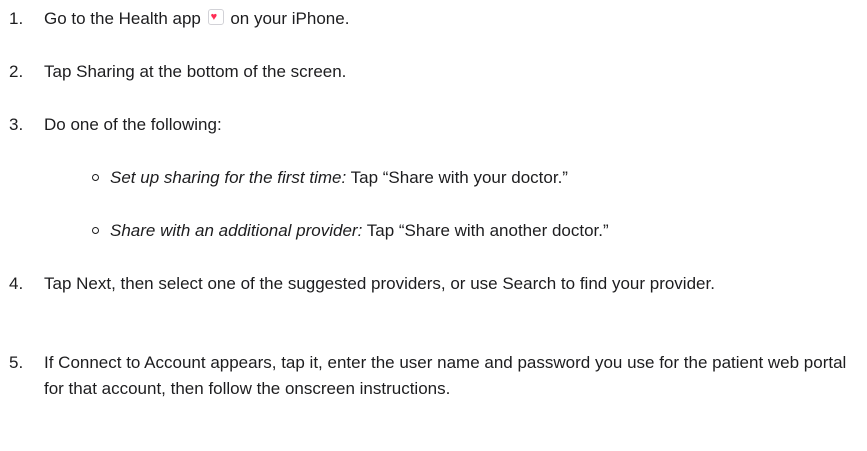 The height and width of the screenshot is (451, 867). Describe the element at coordinates (133, 124) in the screenshot. I see `step-text: Do one of the following:` at that location.